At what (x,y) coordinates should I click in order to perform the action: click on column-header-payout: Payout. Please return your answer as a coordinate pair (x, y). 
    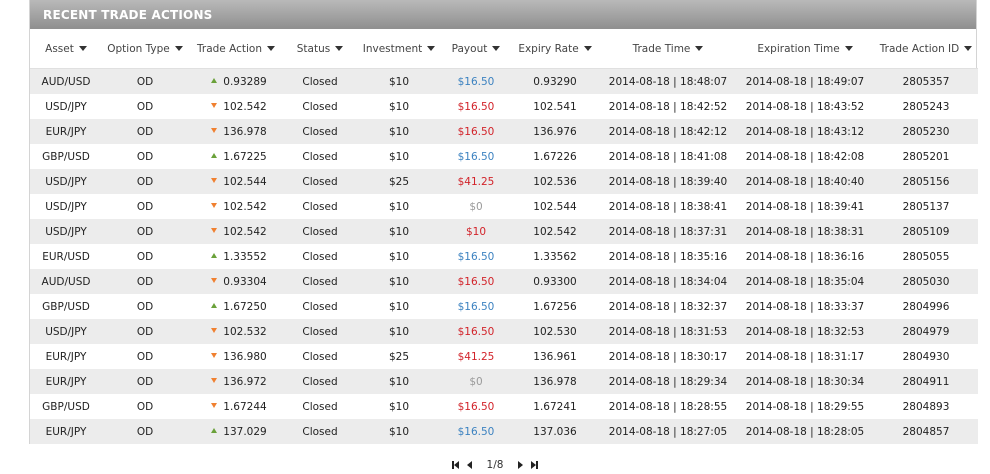
    Looking at the image, I should click on (476, 49).